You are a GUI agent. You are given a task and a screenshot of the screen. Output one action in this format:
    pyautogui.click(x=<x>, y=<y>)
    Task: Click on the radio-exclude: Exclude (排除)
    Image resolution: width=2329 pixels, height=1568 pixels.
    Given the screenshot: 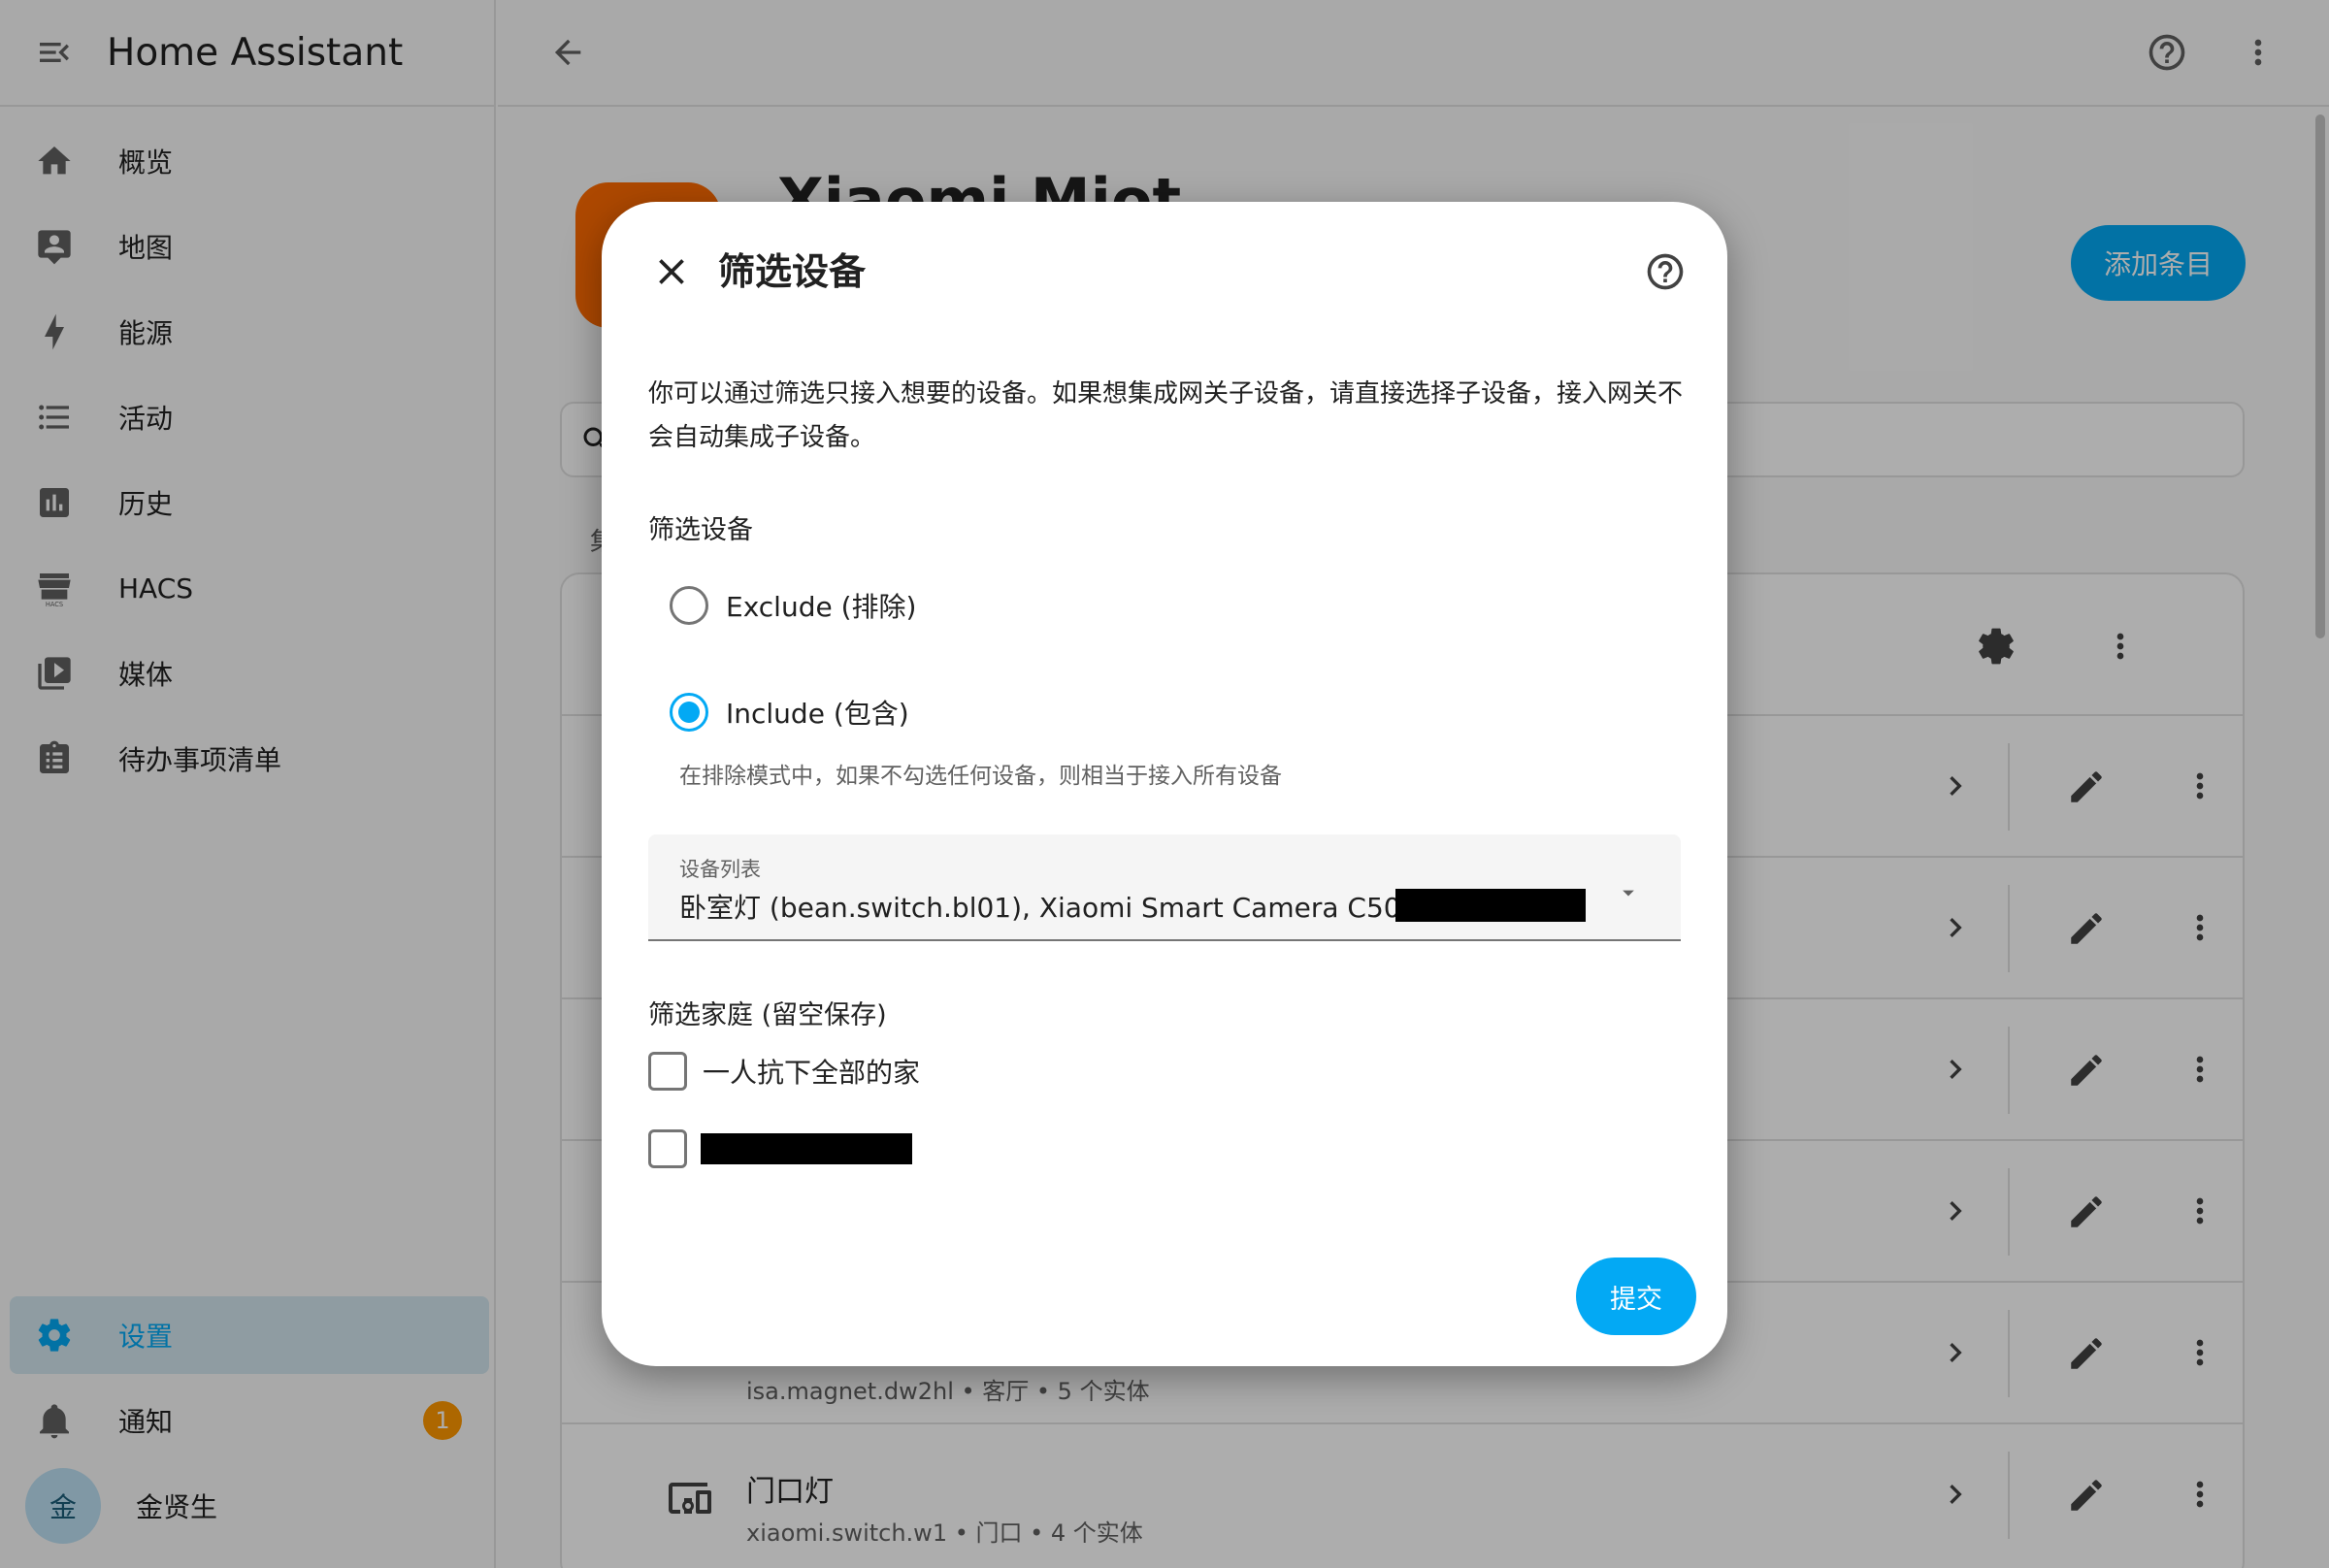 What is the action you would take?
    pyautogui.click(x=793, y=605)
    